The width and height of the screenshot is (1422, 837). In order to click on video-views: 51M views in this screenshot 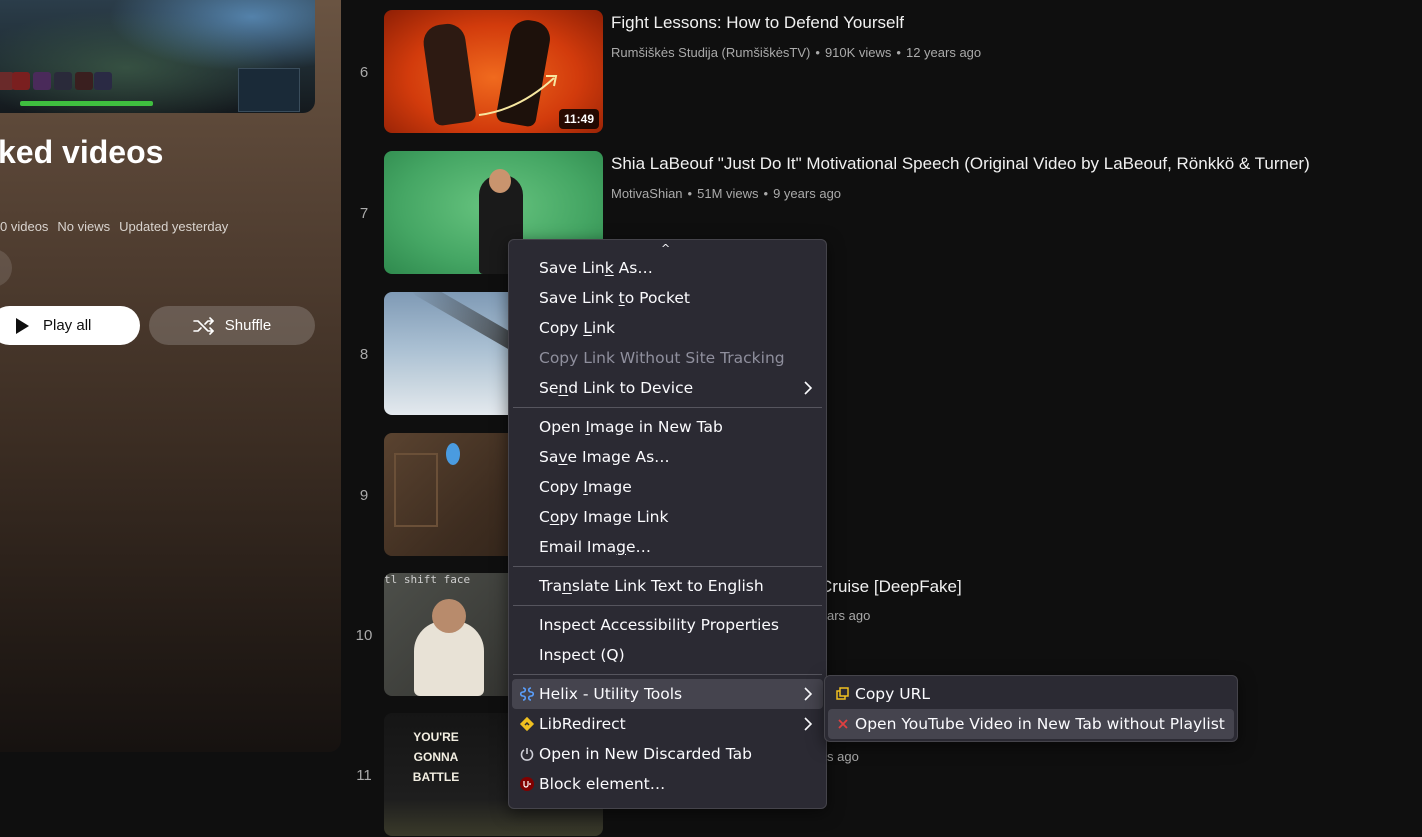, I will do `click(728, 193)`.